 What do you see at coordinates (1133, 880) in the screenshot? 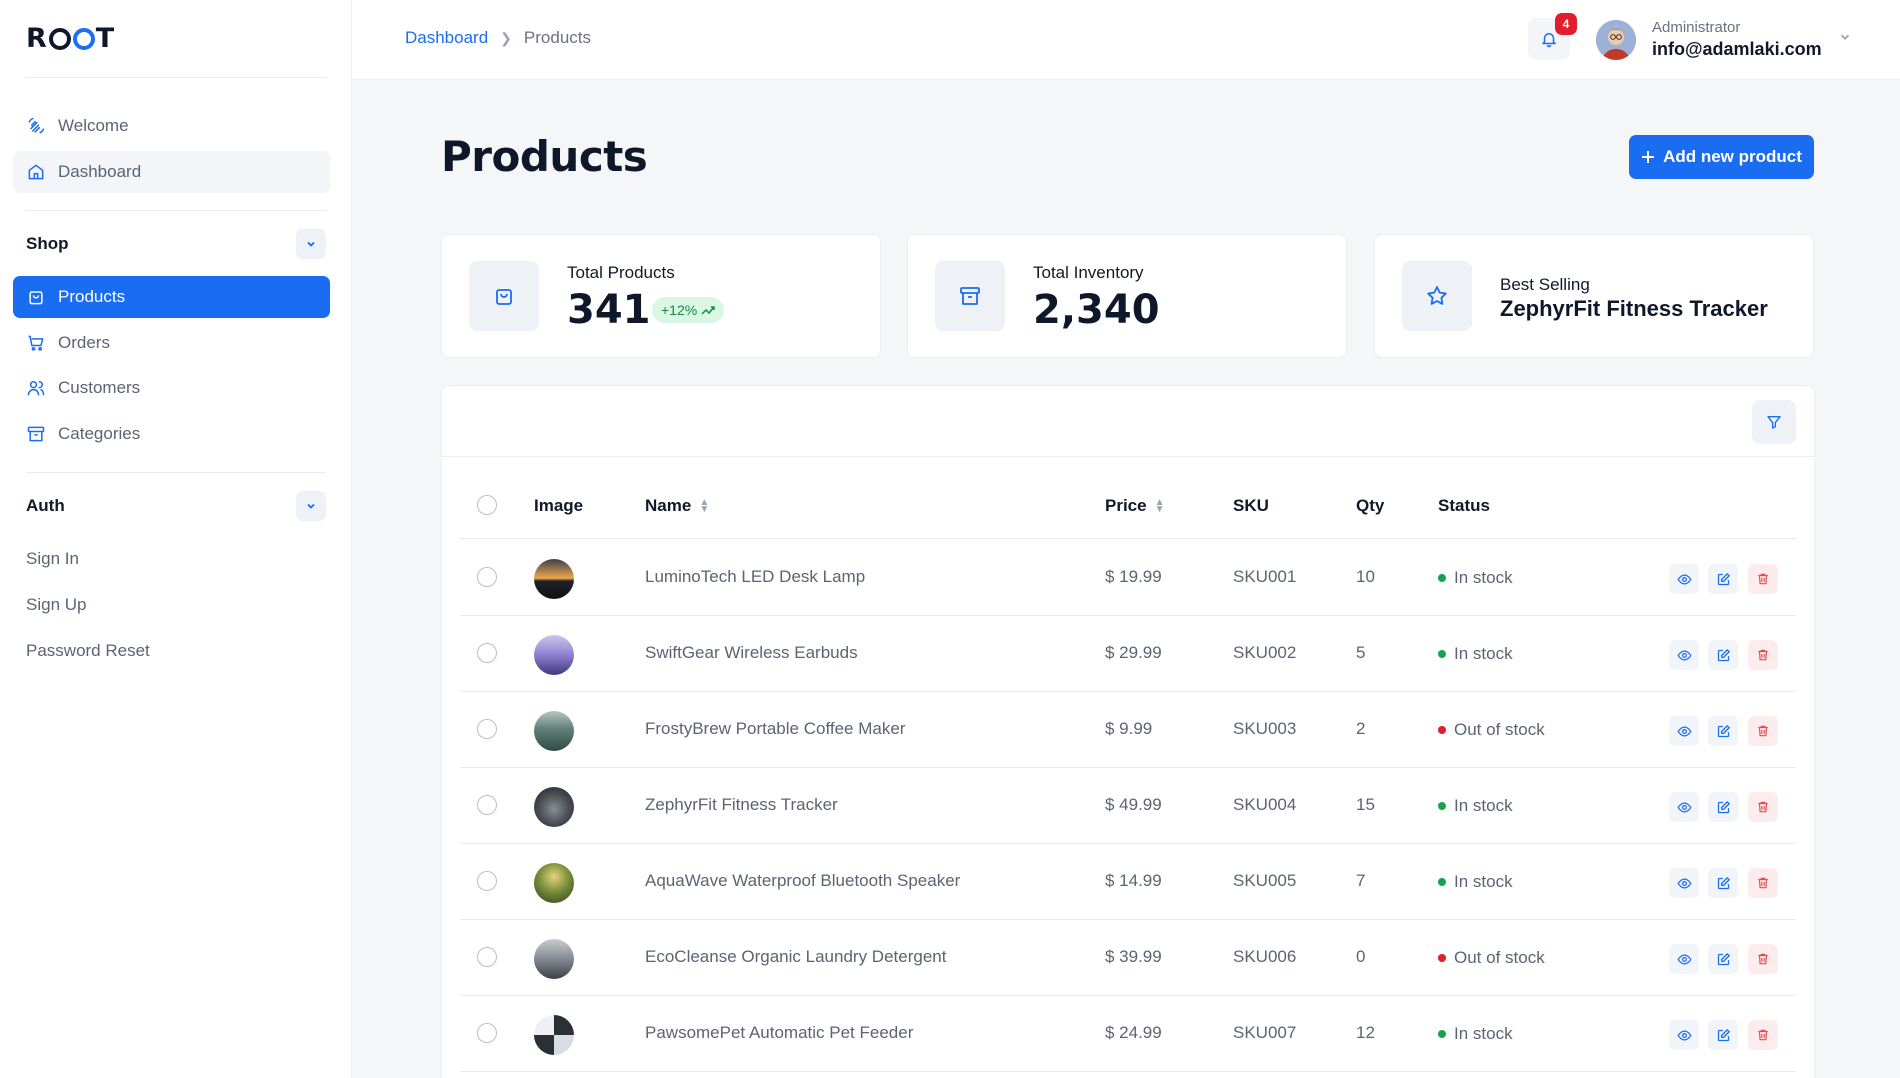
I see `product-price: $ 14.99` at bounding box center [1133, 880].